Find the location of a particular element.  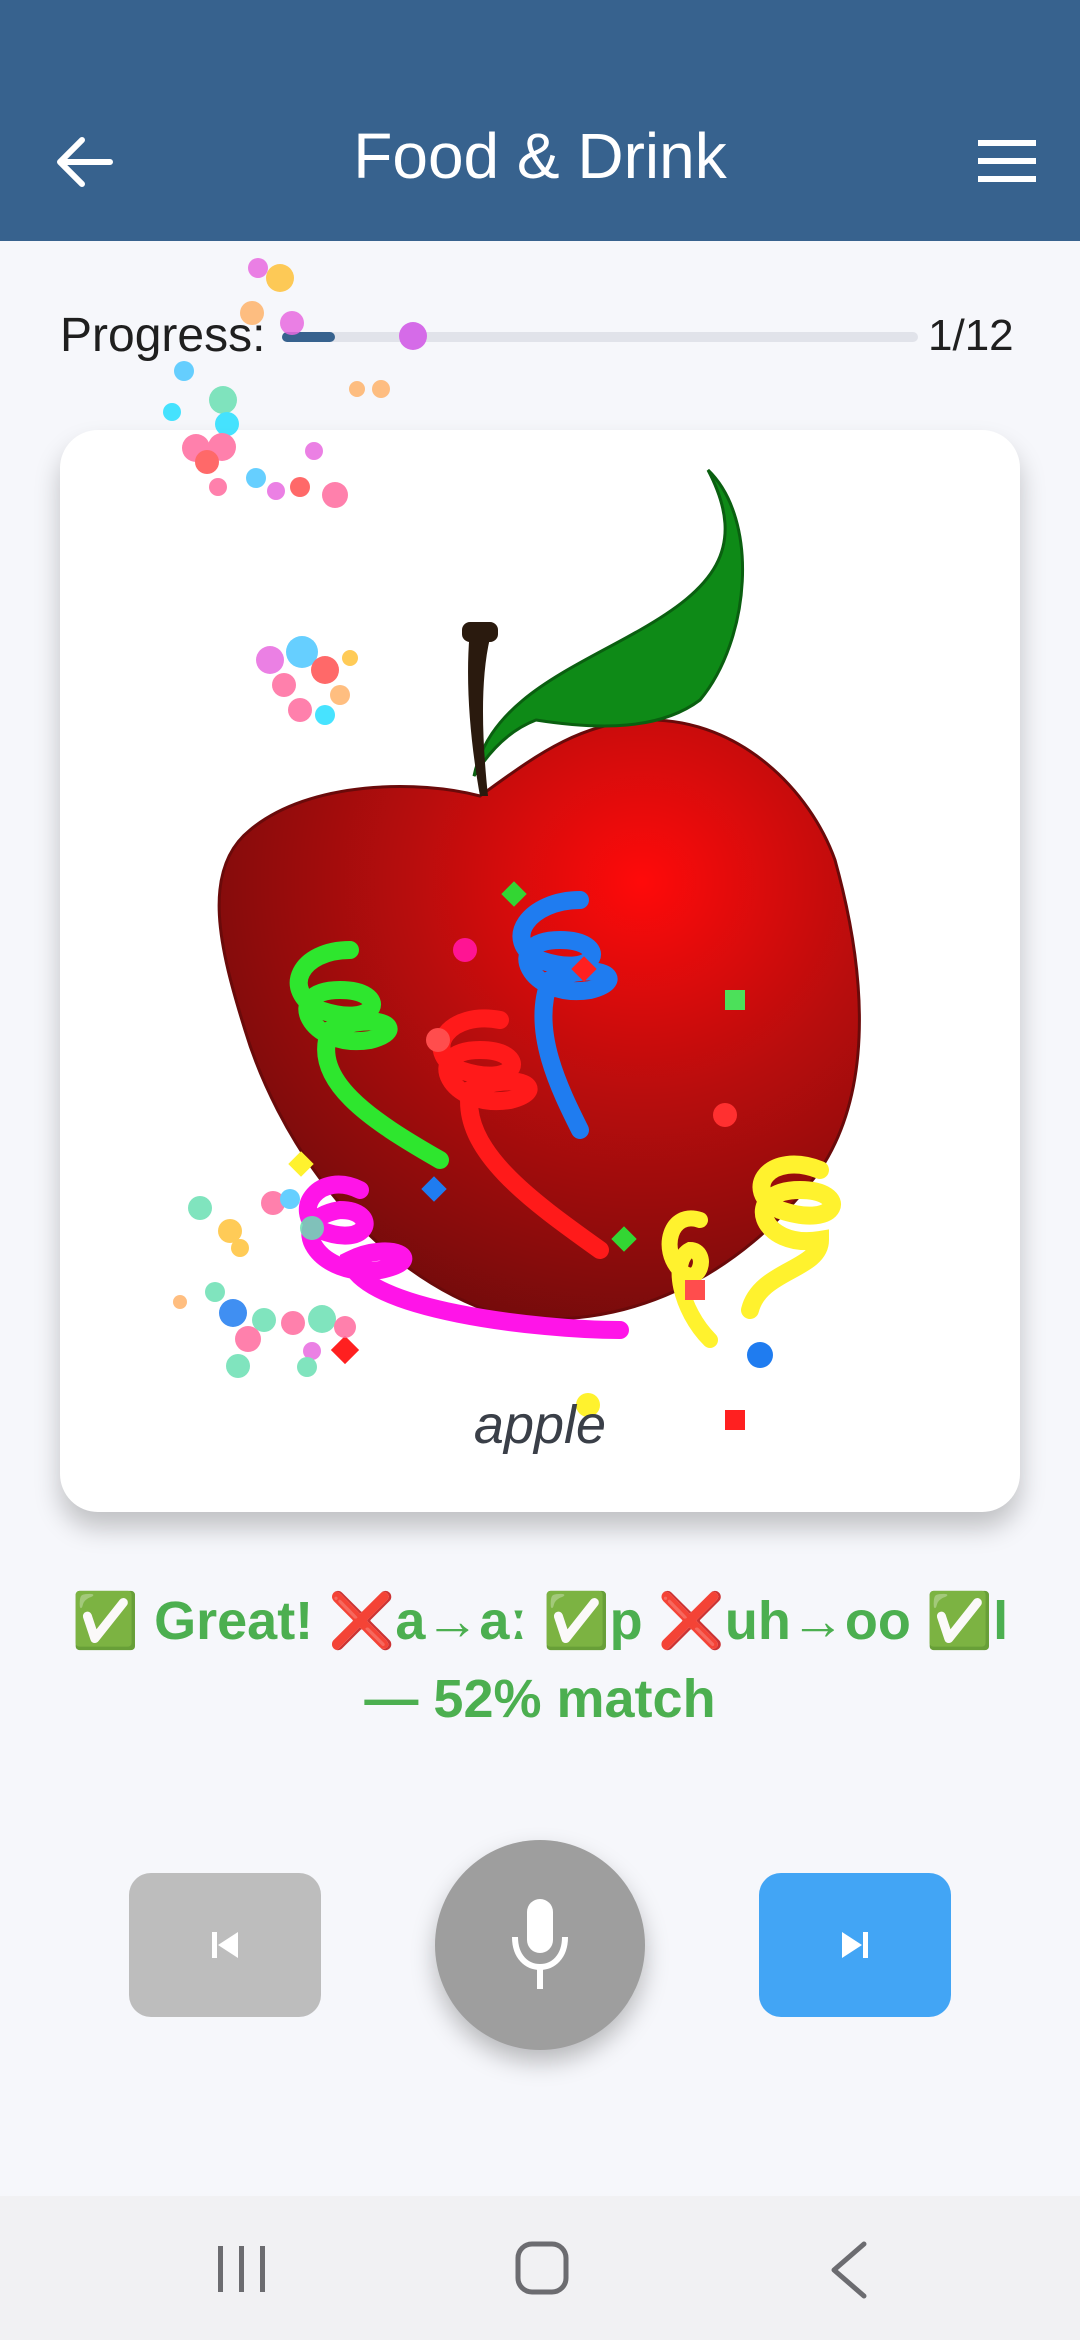

progress-bar-fill is located at coordinates (308, 337).